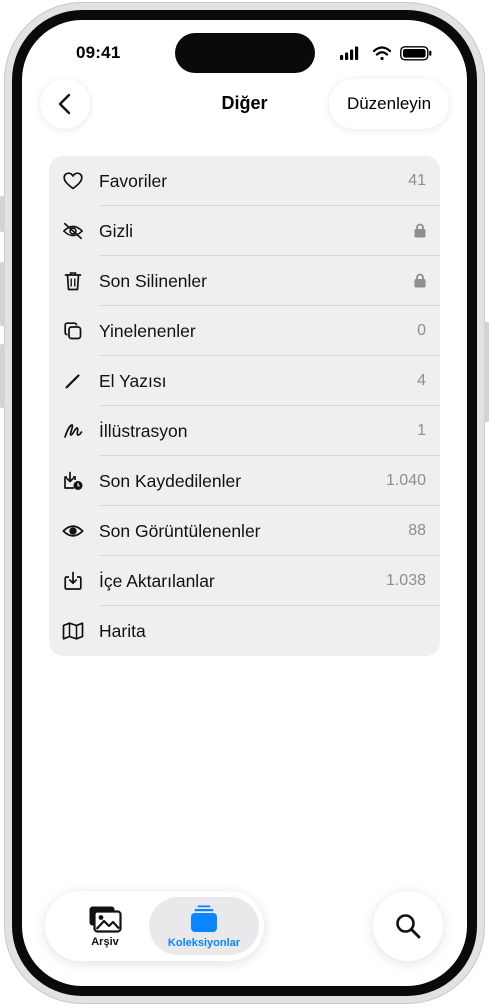  I want to click on status-icons, so click(386, 53).